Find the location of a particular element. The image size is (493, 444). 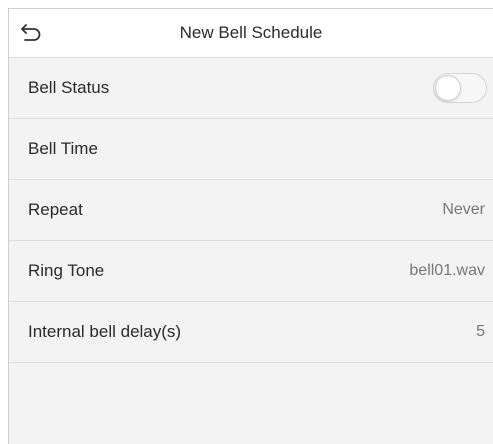

bell-time-row: Bell Time is located at coordinates (251, 149).